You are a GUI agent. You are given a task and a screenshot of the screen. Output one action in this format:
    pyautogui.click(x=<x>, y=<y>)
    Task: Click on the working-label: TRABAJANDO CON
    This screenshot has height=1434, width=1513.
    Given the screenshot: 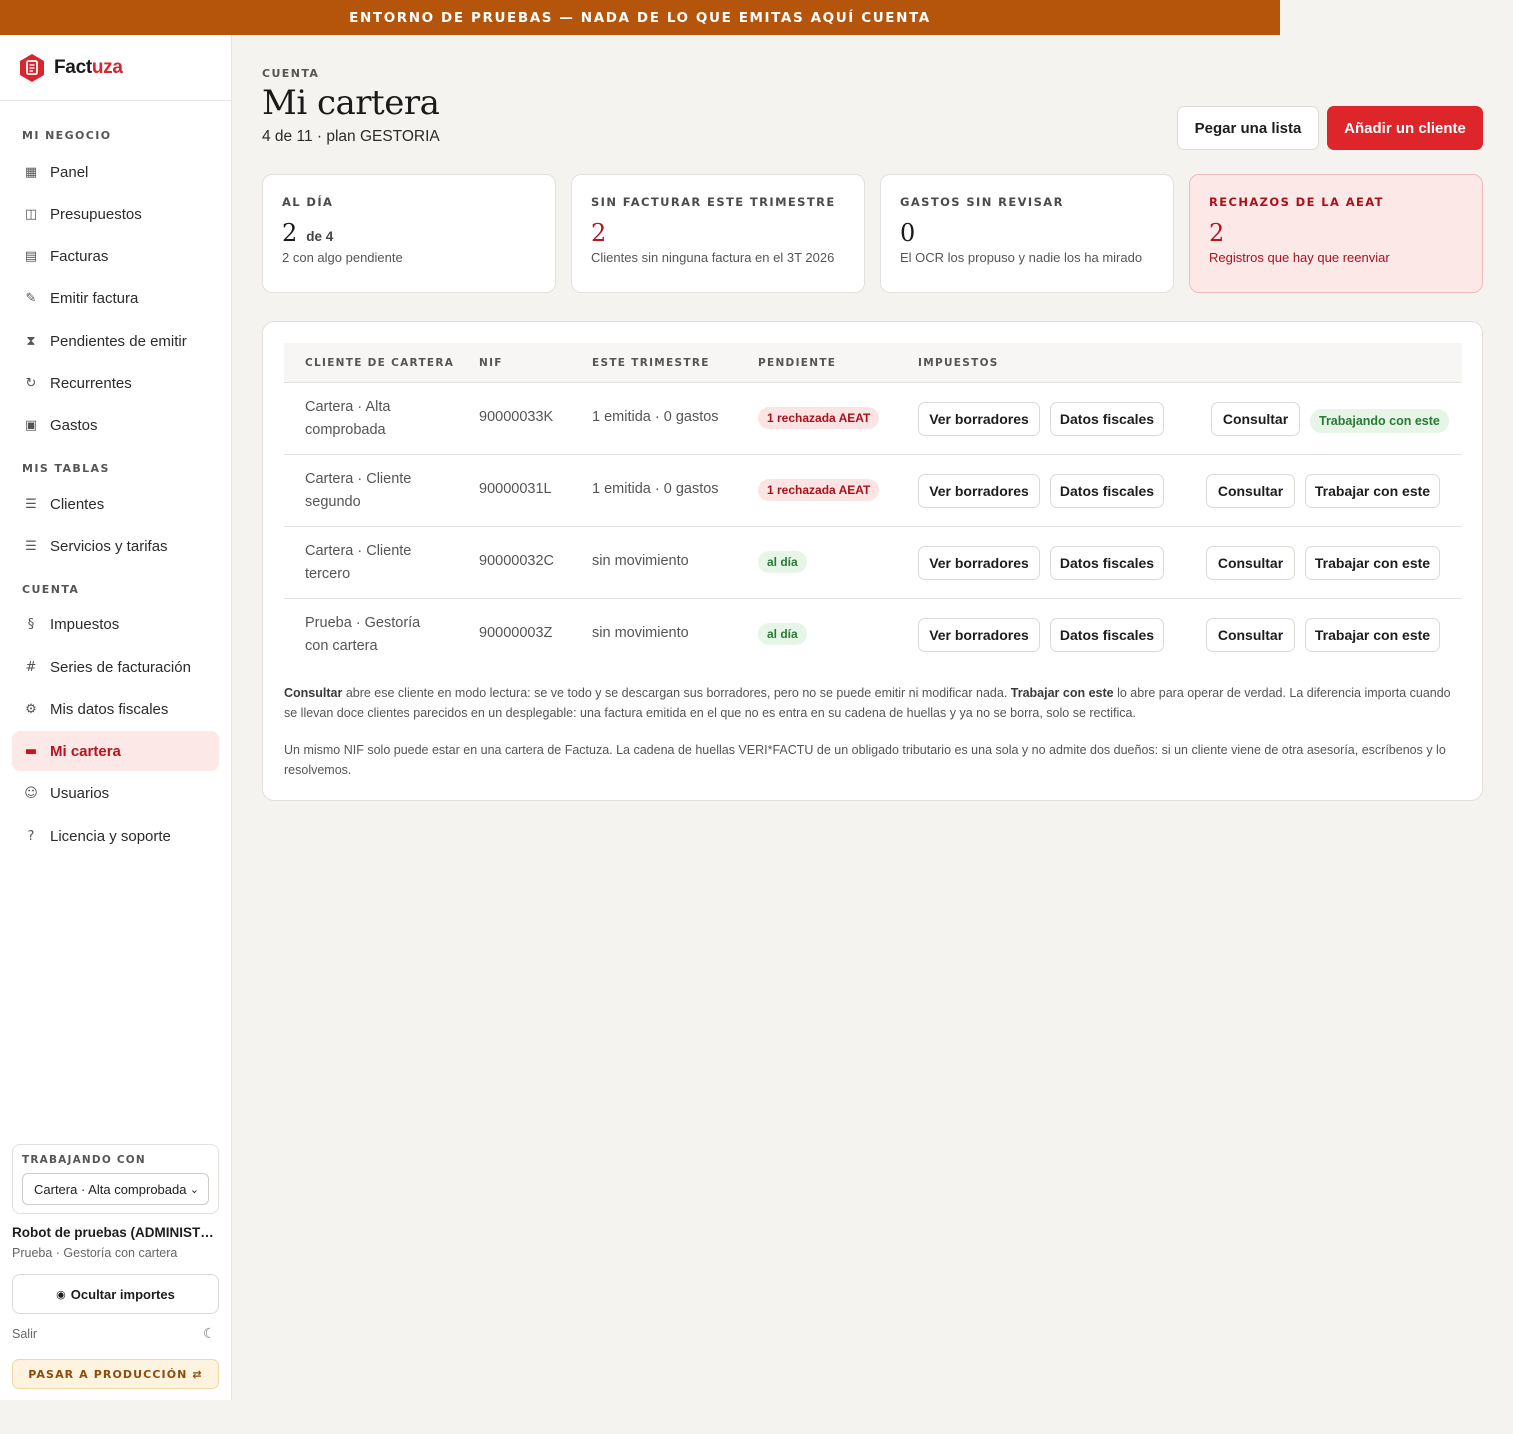 What is the action you would take?
    pyautogui.click(x=84, y=1160)
    